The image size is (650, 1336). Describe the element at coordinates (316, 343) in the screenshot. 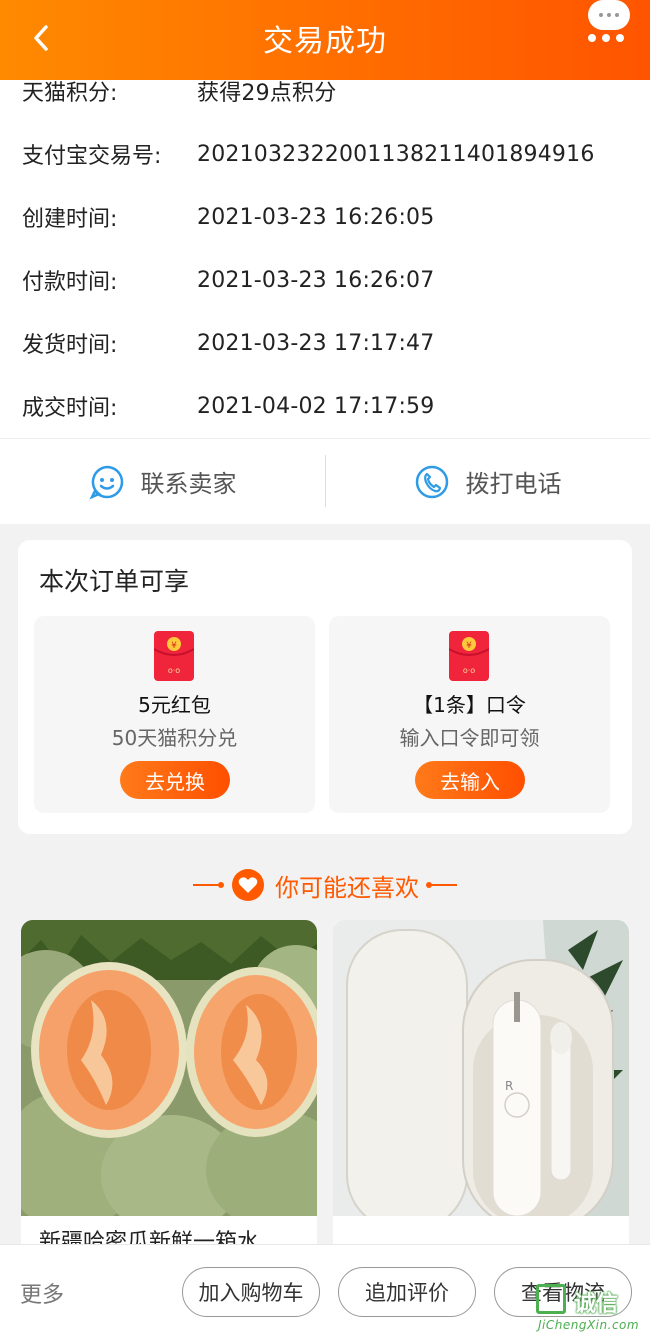

I see `info-value: 2021-03-23 17:17:47` at that location.